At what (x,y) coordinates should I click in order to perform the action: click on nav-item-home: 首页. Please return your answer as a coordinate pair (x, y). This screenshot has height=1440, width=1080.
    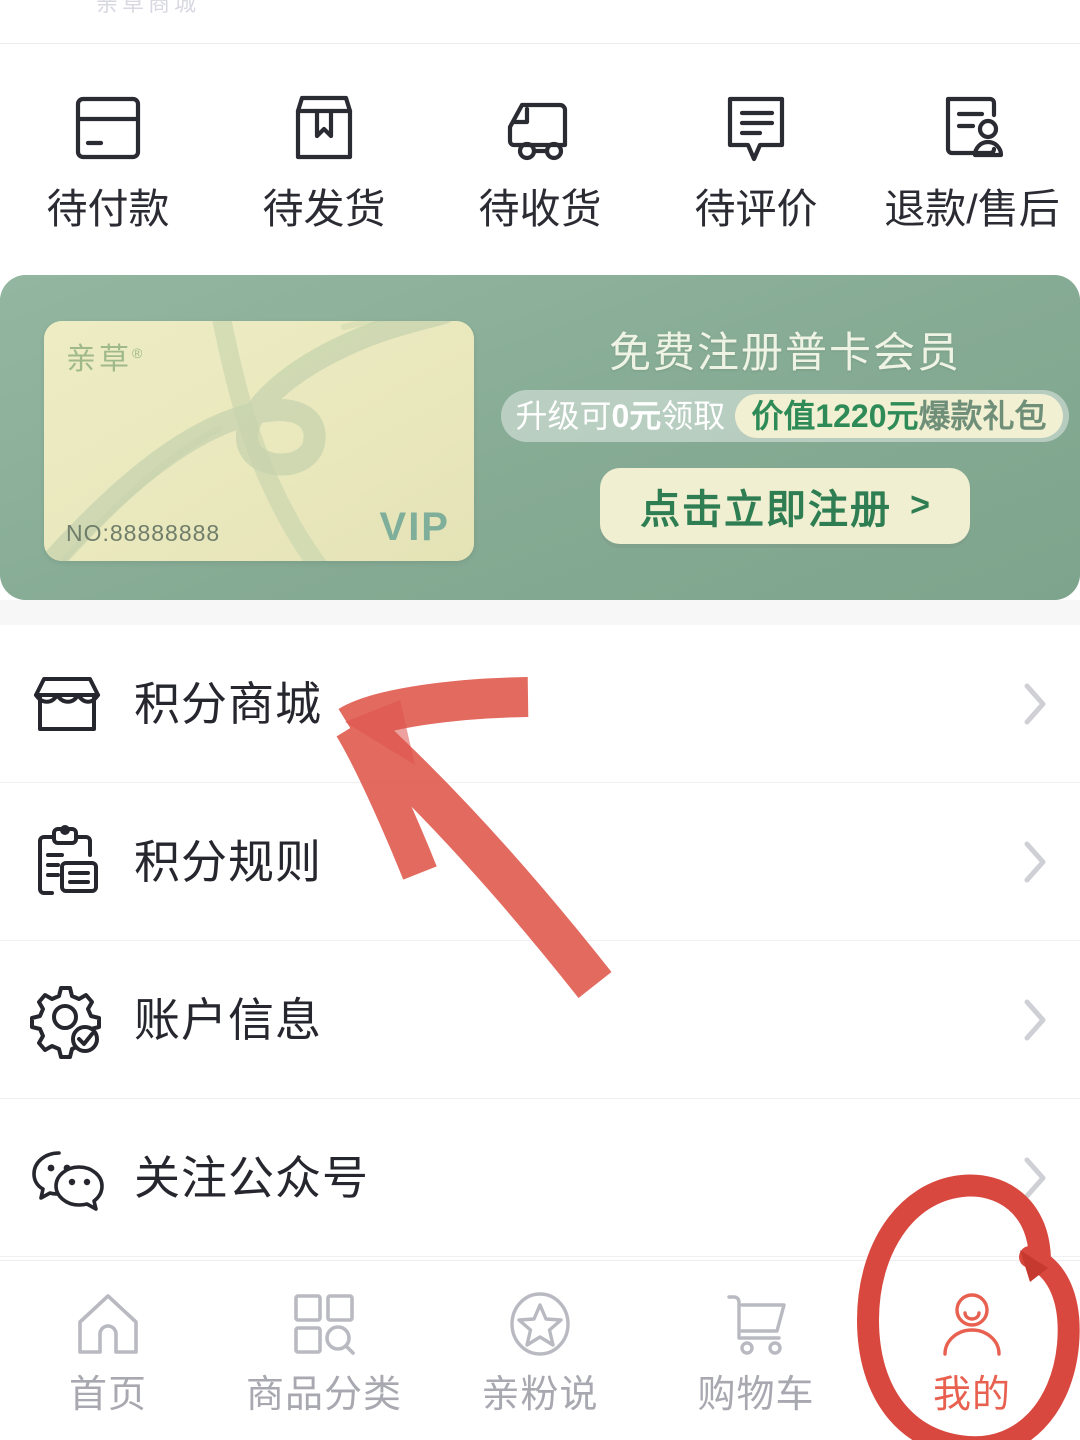
    Looking at the image, I should click on (108, 1351).